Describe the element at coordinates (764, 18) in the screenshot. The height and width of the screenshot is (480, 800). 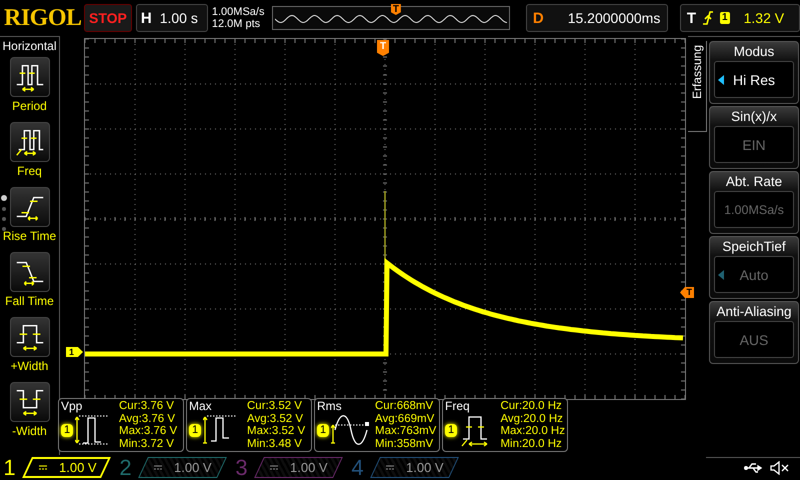
I see `trigger-level: 1.32 V` at that location.